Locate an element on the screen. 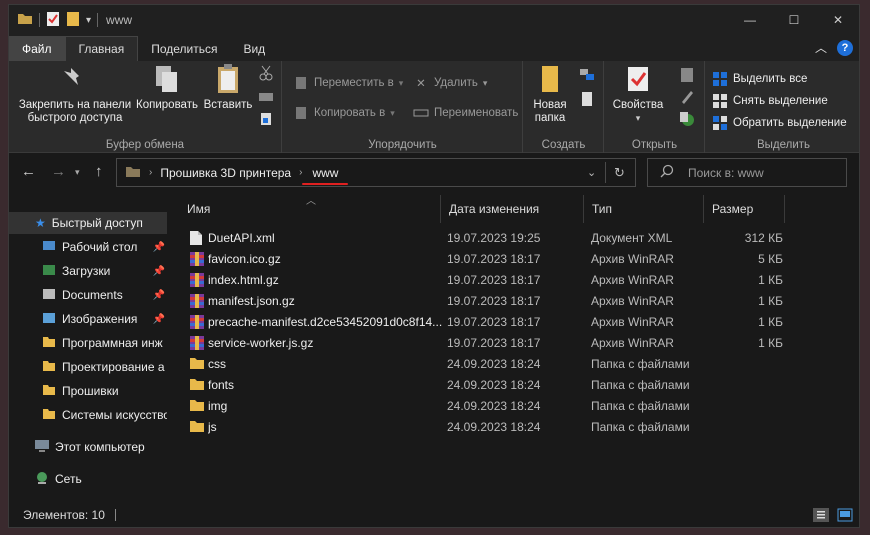  recent-locations-icon: ▾ is located at coordinates (77, 172).